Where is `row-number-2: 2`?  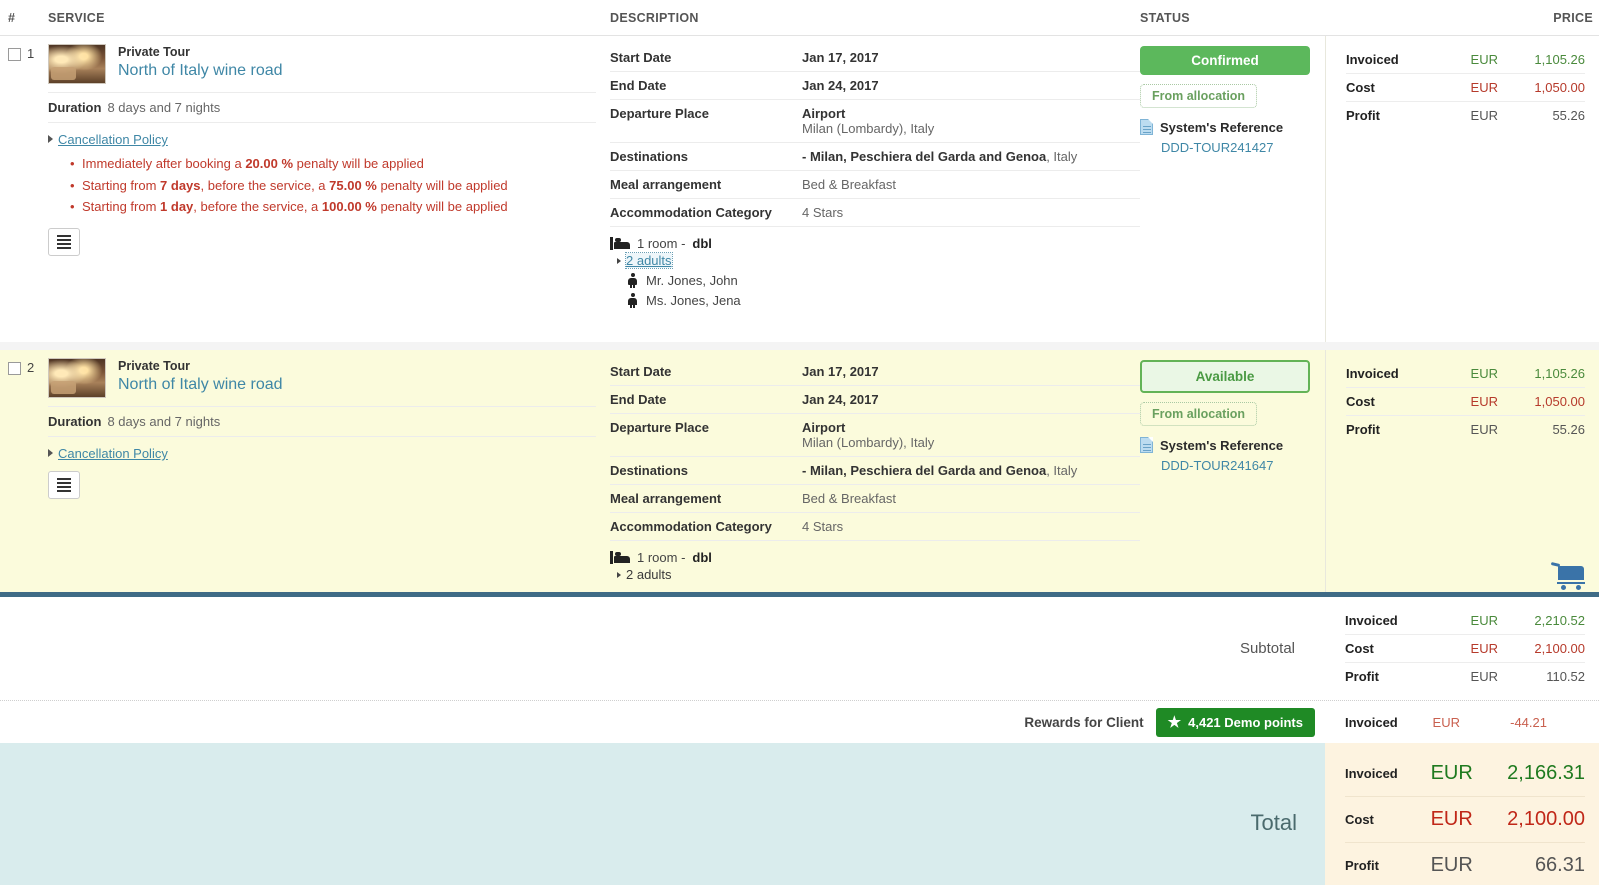 row-number-2: 2 is located at coordinates (31, 367).